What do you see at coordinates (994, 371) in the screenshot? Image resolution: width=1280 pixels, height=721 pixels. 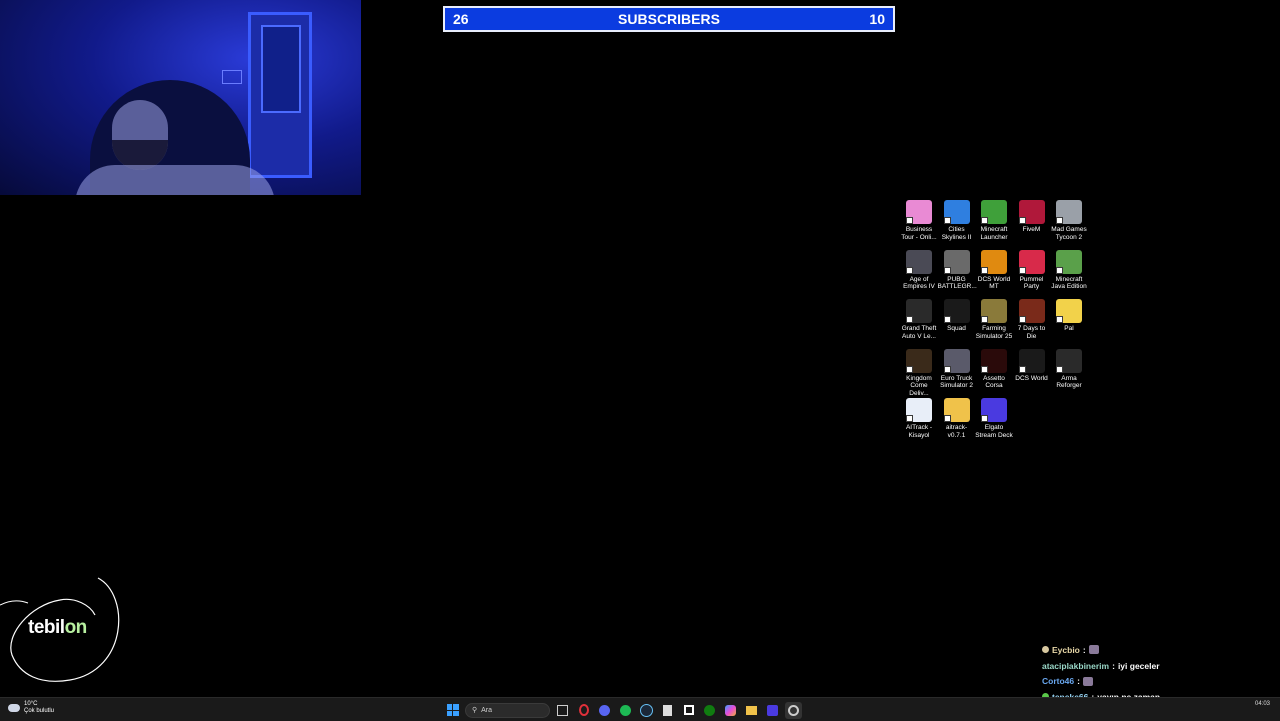 I see `desktop-icon-assetto-corsa: Assetto Corsa` at bounding box center [994, 371].